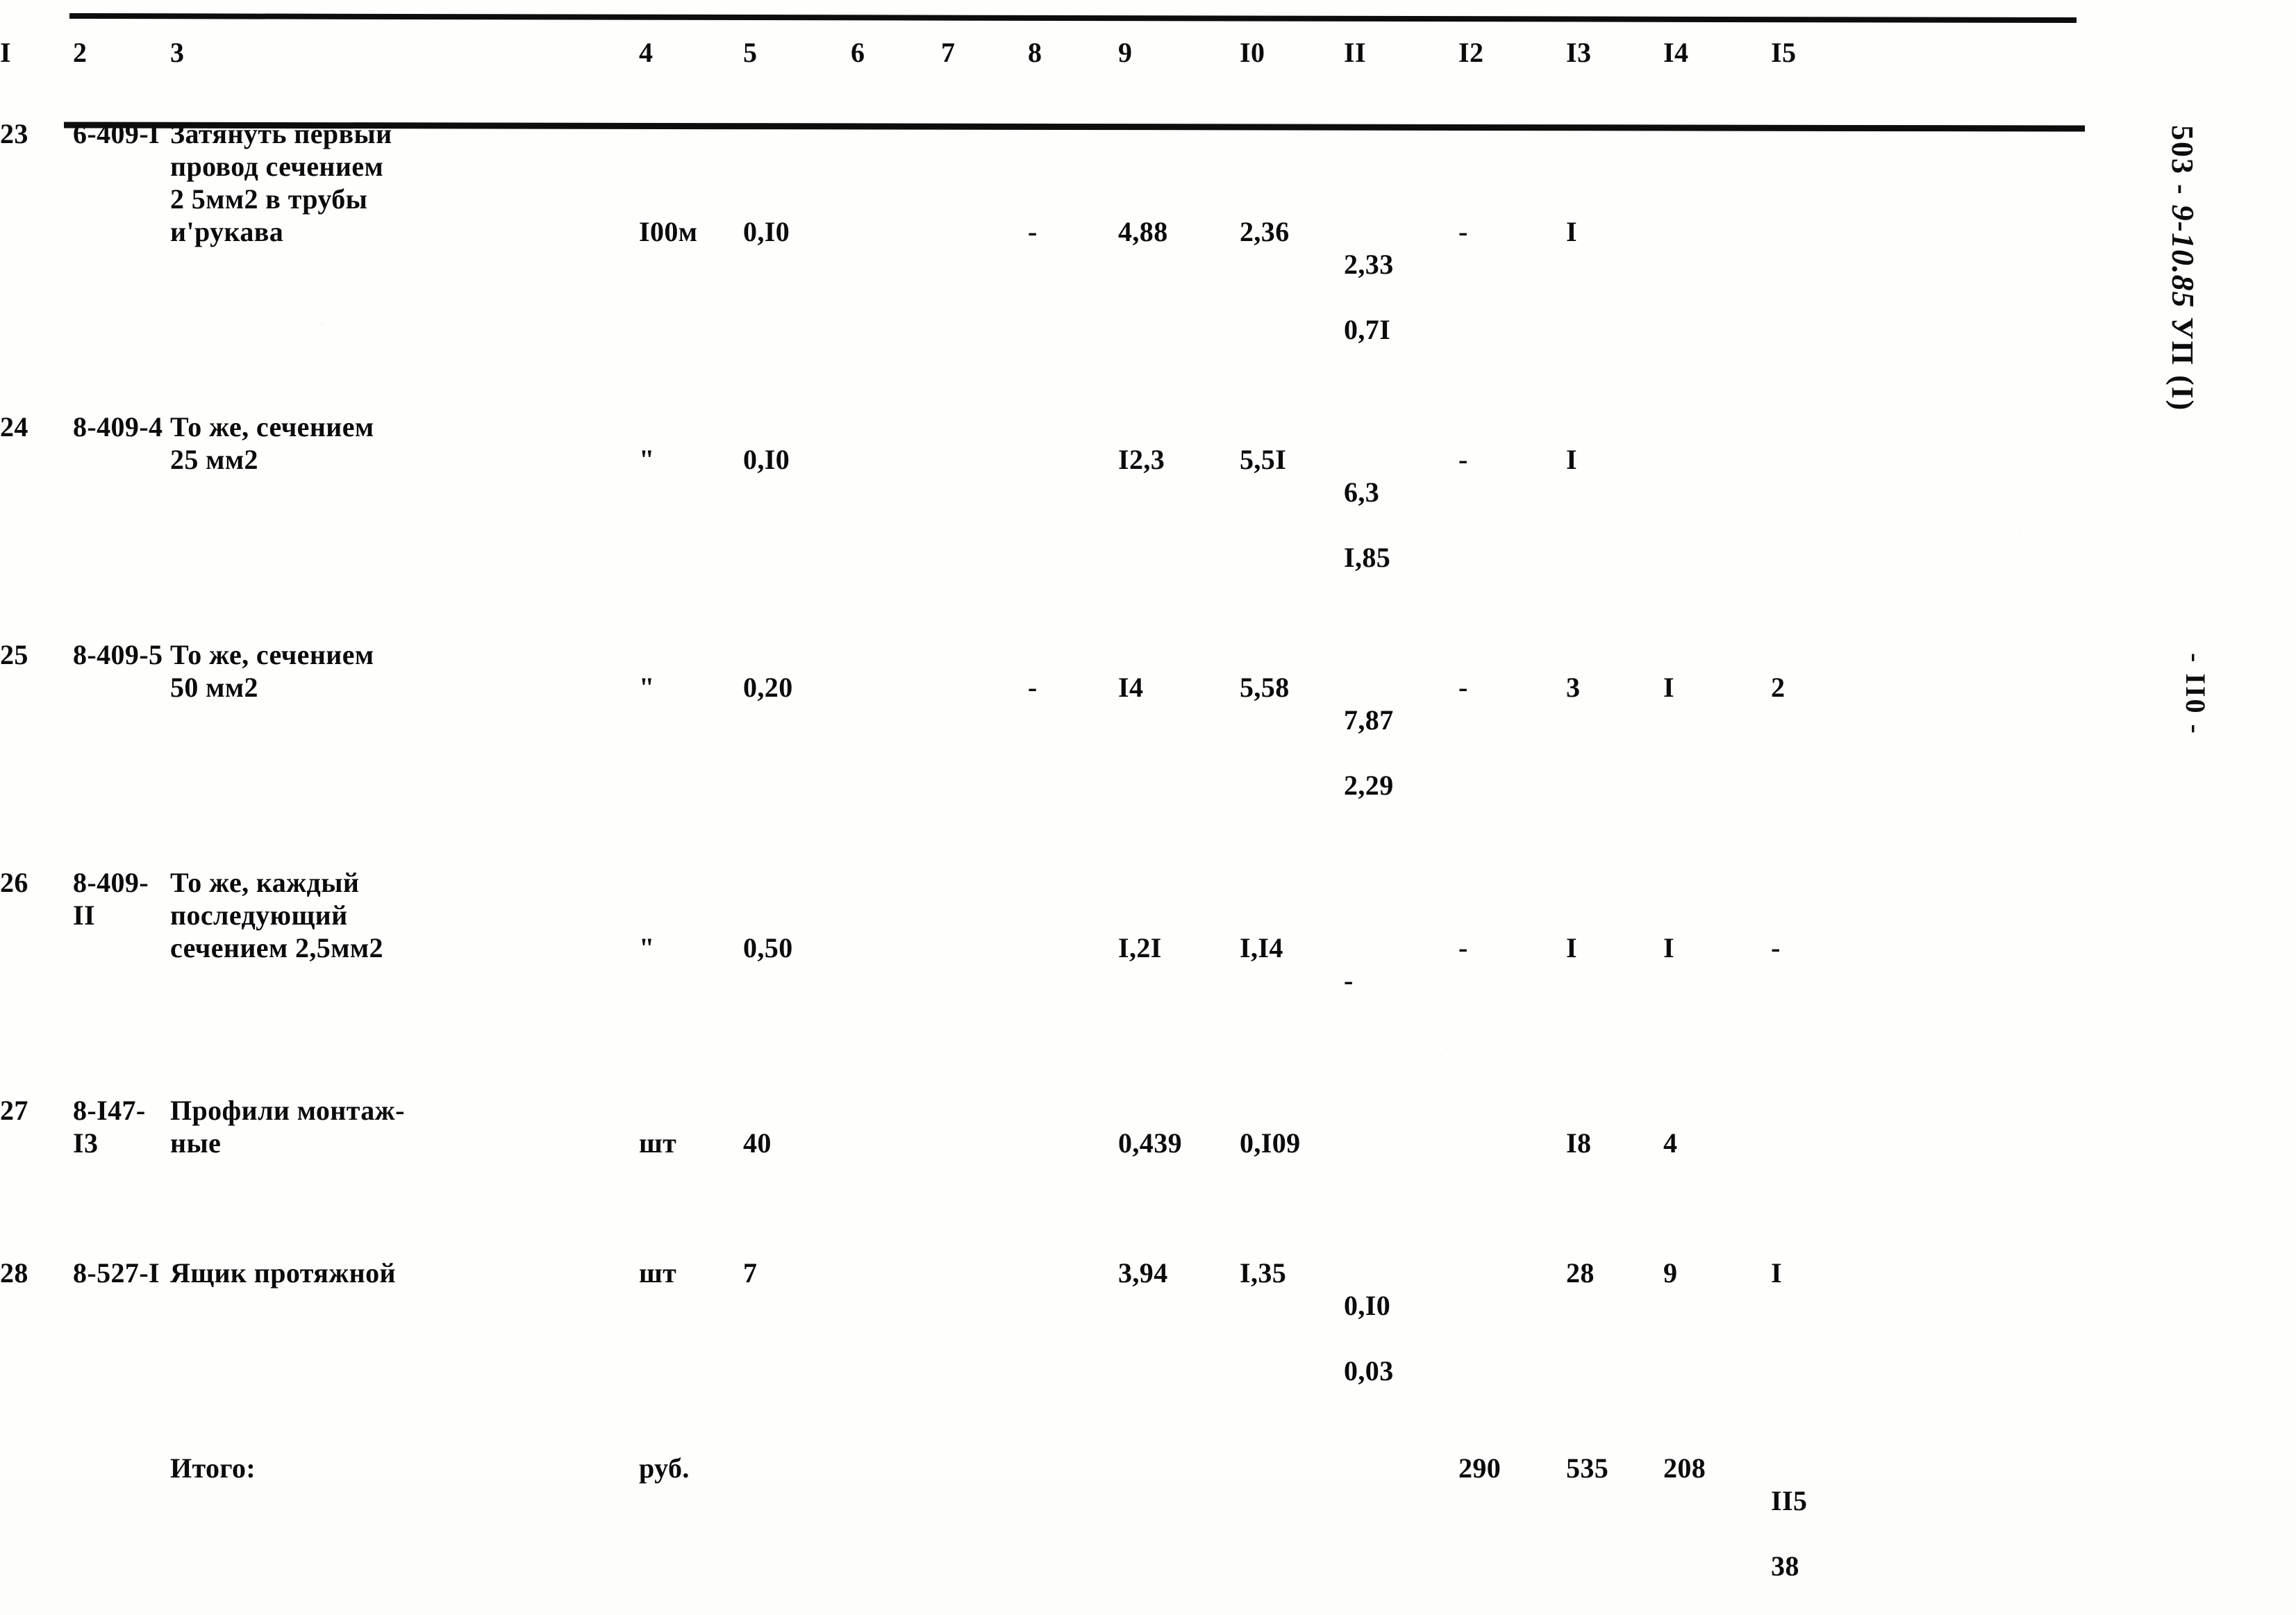  I want to click on total-col13: 535, so click(1588, 1468).